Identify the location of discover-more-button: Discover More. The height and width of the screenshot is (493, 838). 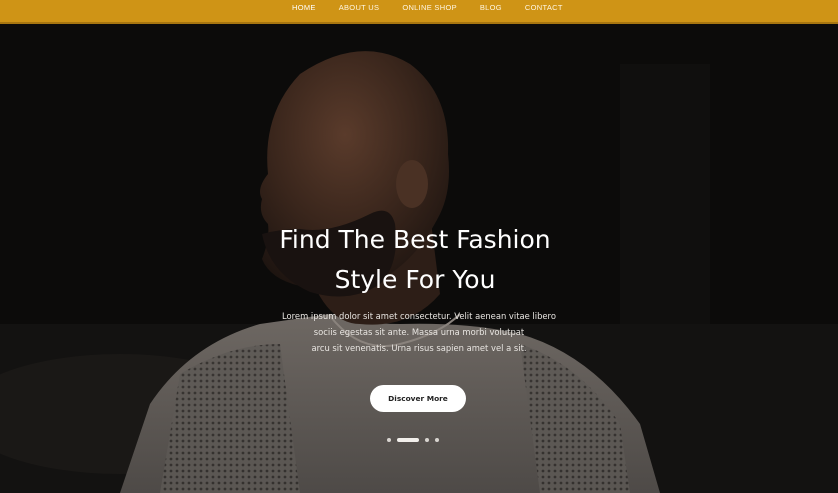
(418, 398).